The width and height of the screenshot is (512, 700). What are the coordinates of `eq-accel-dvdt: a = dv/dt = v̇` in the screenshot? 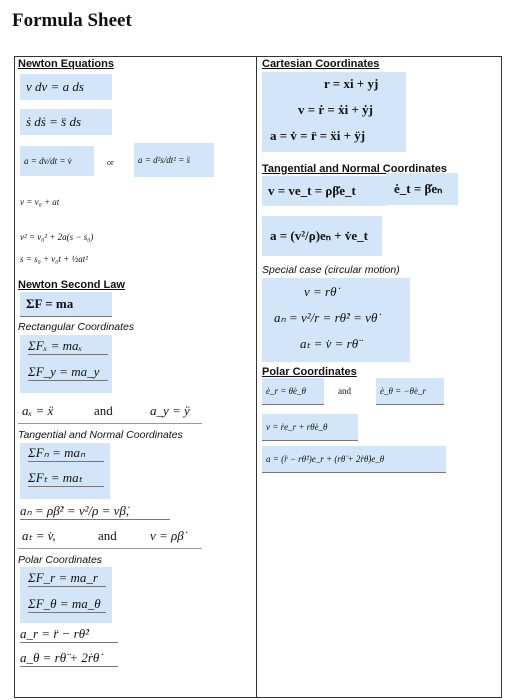 It's located at (57, 161).